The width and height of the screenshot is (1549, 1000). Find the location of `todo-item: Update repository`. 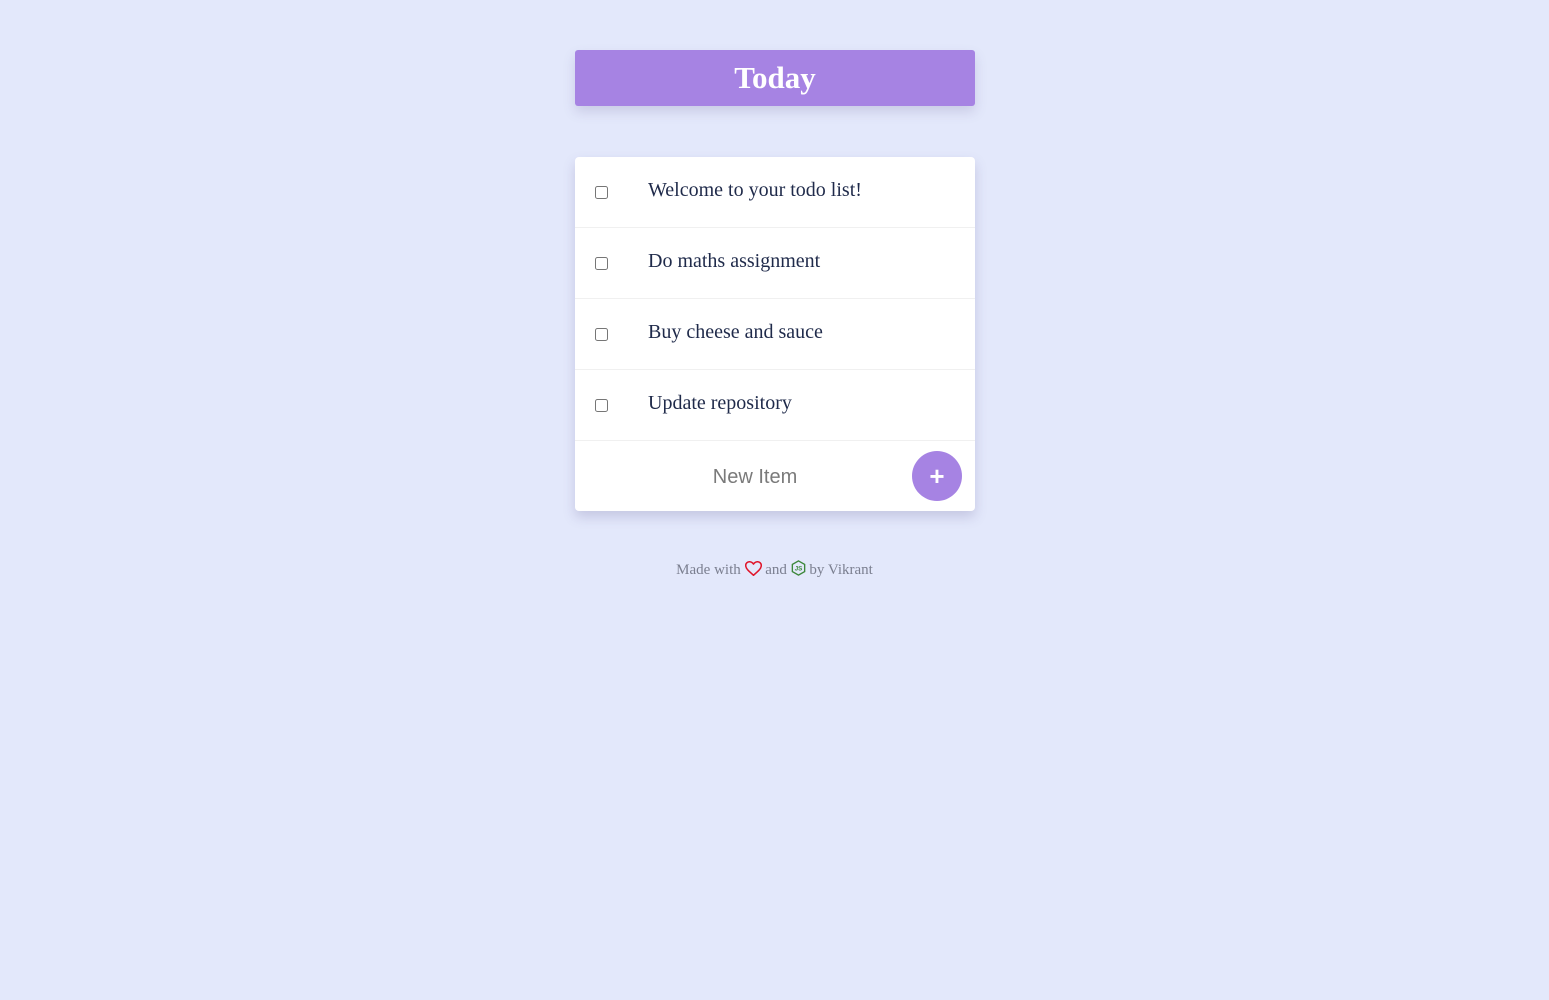

todo-item: Update repository is located at coordinates (775, 405).